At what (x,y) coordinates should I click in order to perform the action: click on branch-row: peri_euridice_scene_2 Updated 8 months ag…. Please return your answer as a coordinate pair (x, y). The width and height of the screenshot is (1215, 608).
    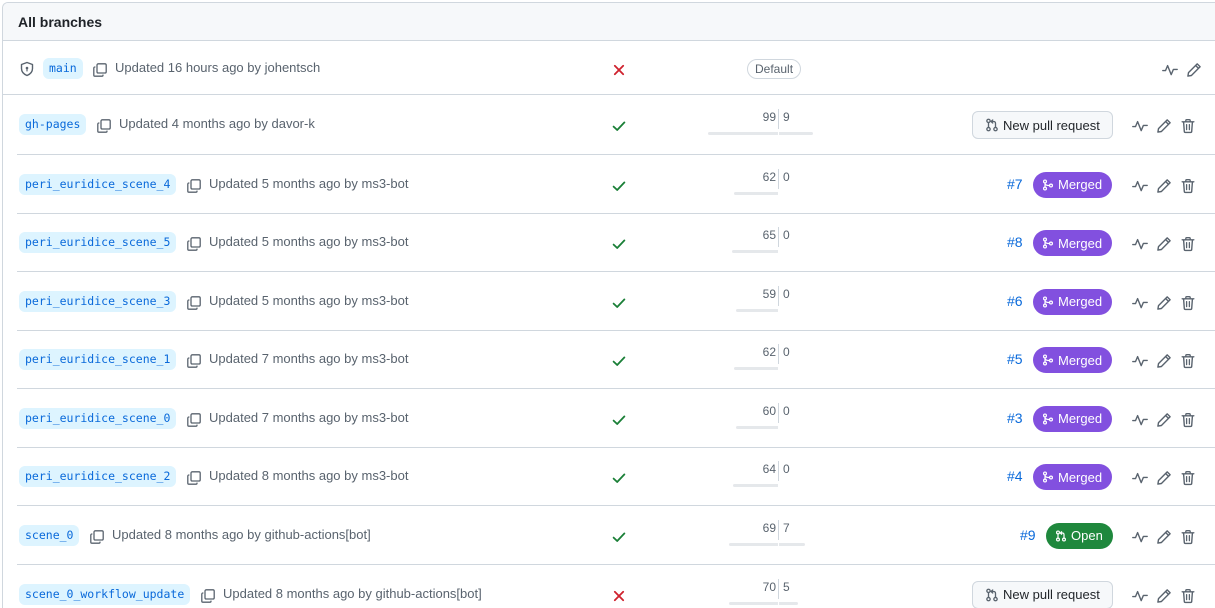
    Looking at the image, I should click on (616, 477).